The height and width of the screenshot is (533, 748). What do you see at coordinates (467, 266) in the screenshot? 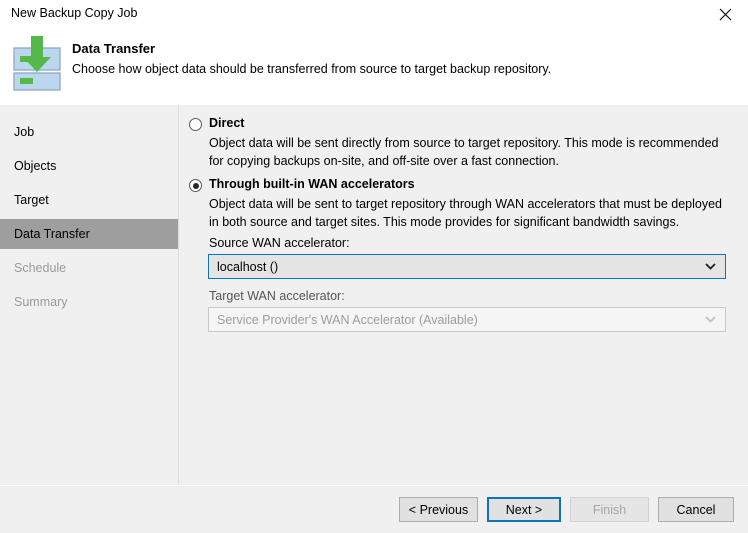
I see `source-wan-accelerator-select: localhost ()` at bounding box center [467, 266].